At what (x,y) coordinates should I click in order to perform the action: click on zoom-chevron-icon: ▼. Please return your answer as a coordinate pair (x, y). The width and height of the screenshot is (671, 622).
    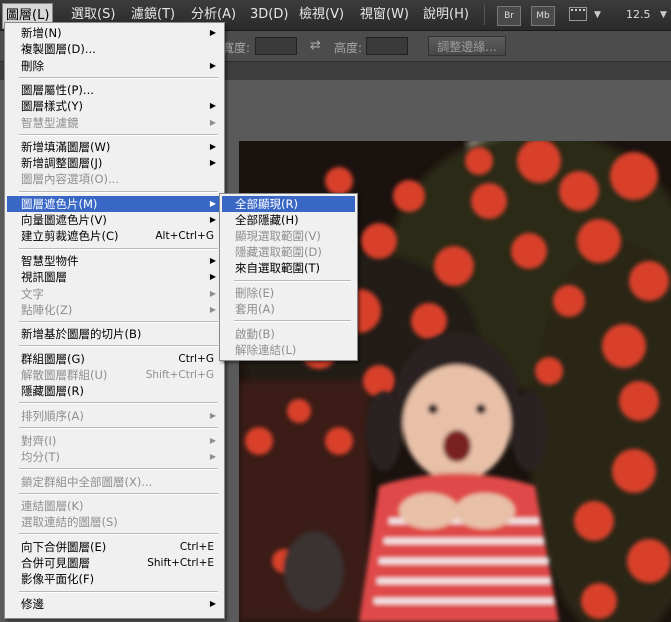
    Looking at the image, I should click on (663, 15).